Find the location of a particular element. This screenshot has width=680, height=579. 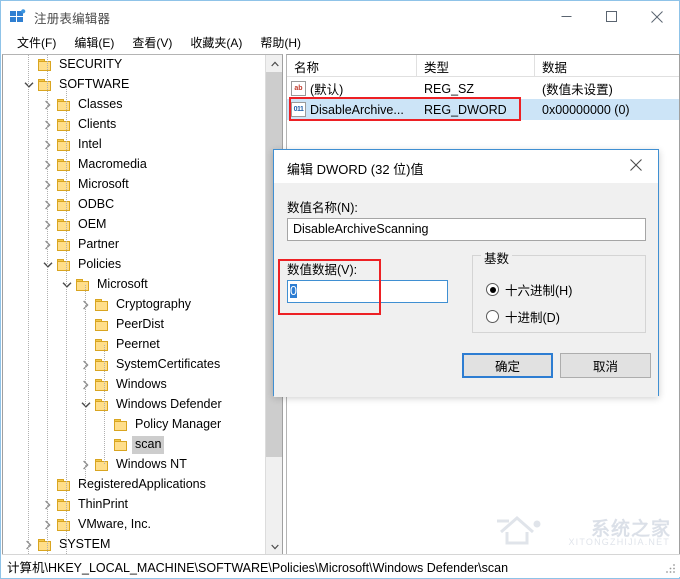

tree-item-macromedia: Macromedia is located at coordinates (134, 165).